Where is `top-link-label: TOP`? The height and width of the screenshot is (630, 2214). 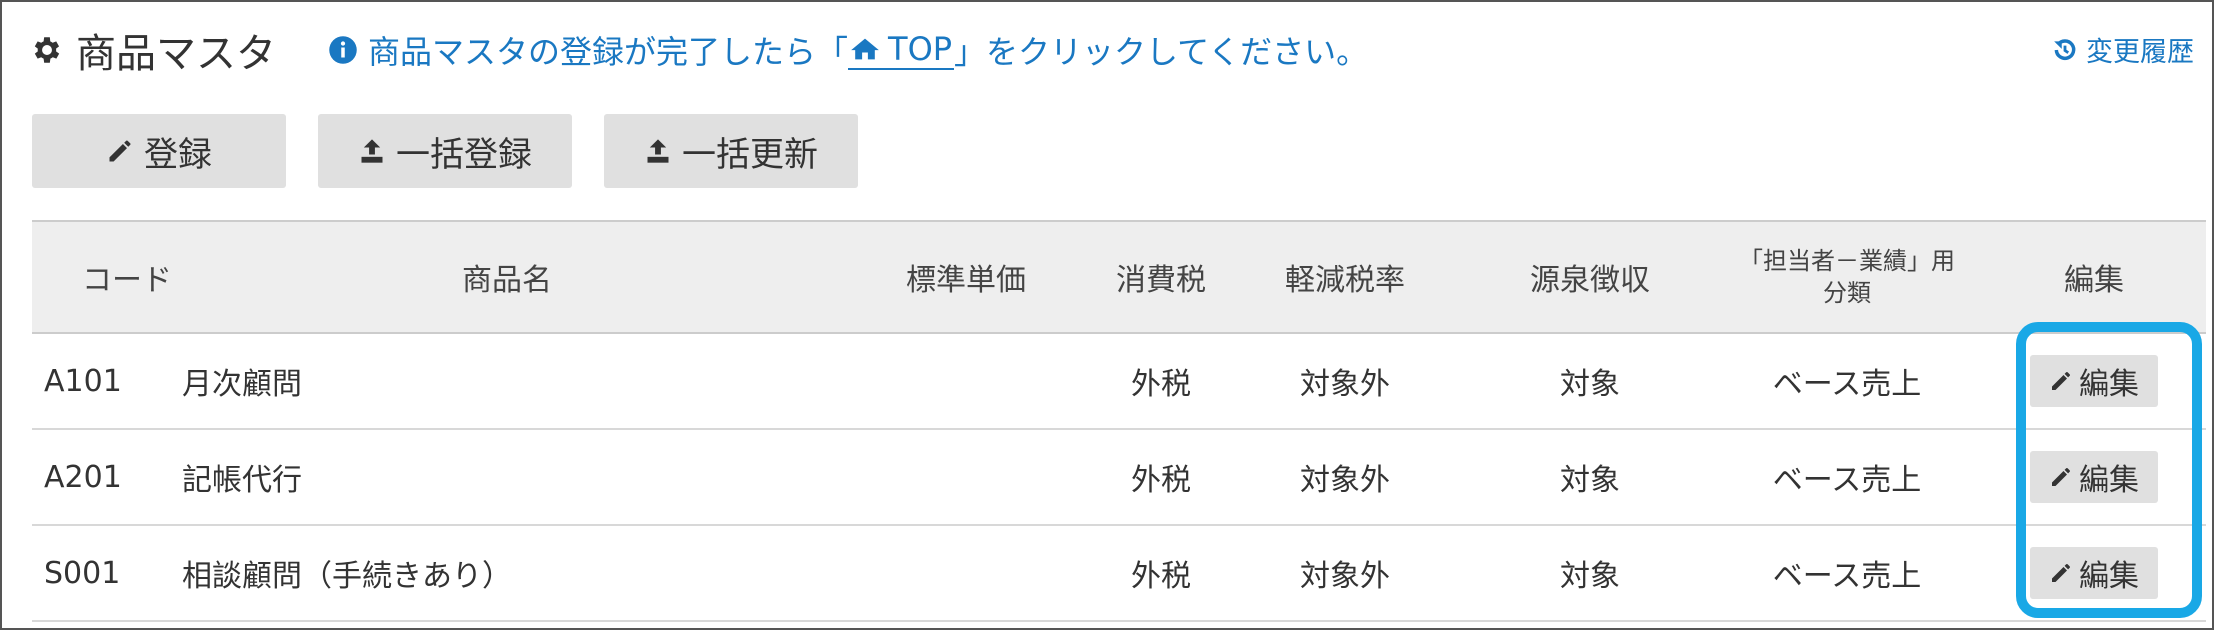 top-link-label: TOP is located at coordinates (920, 49).